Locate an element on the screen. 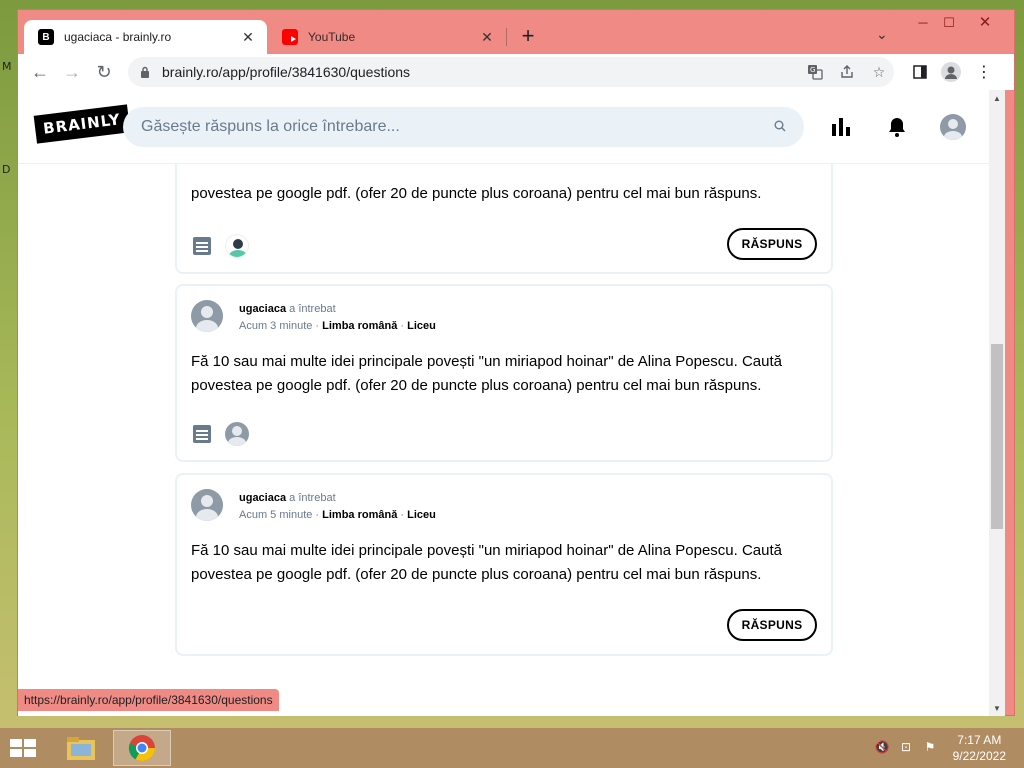 This screenshot has height=768, width=1024. new-tab-button: + is located at coordinates (528, 36).